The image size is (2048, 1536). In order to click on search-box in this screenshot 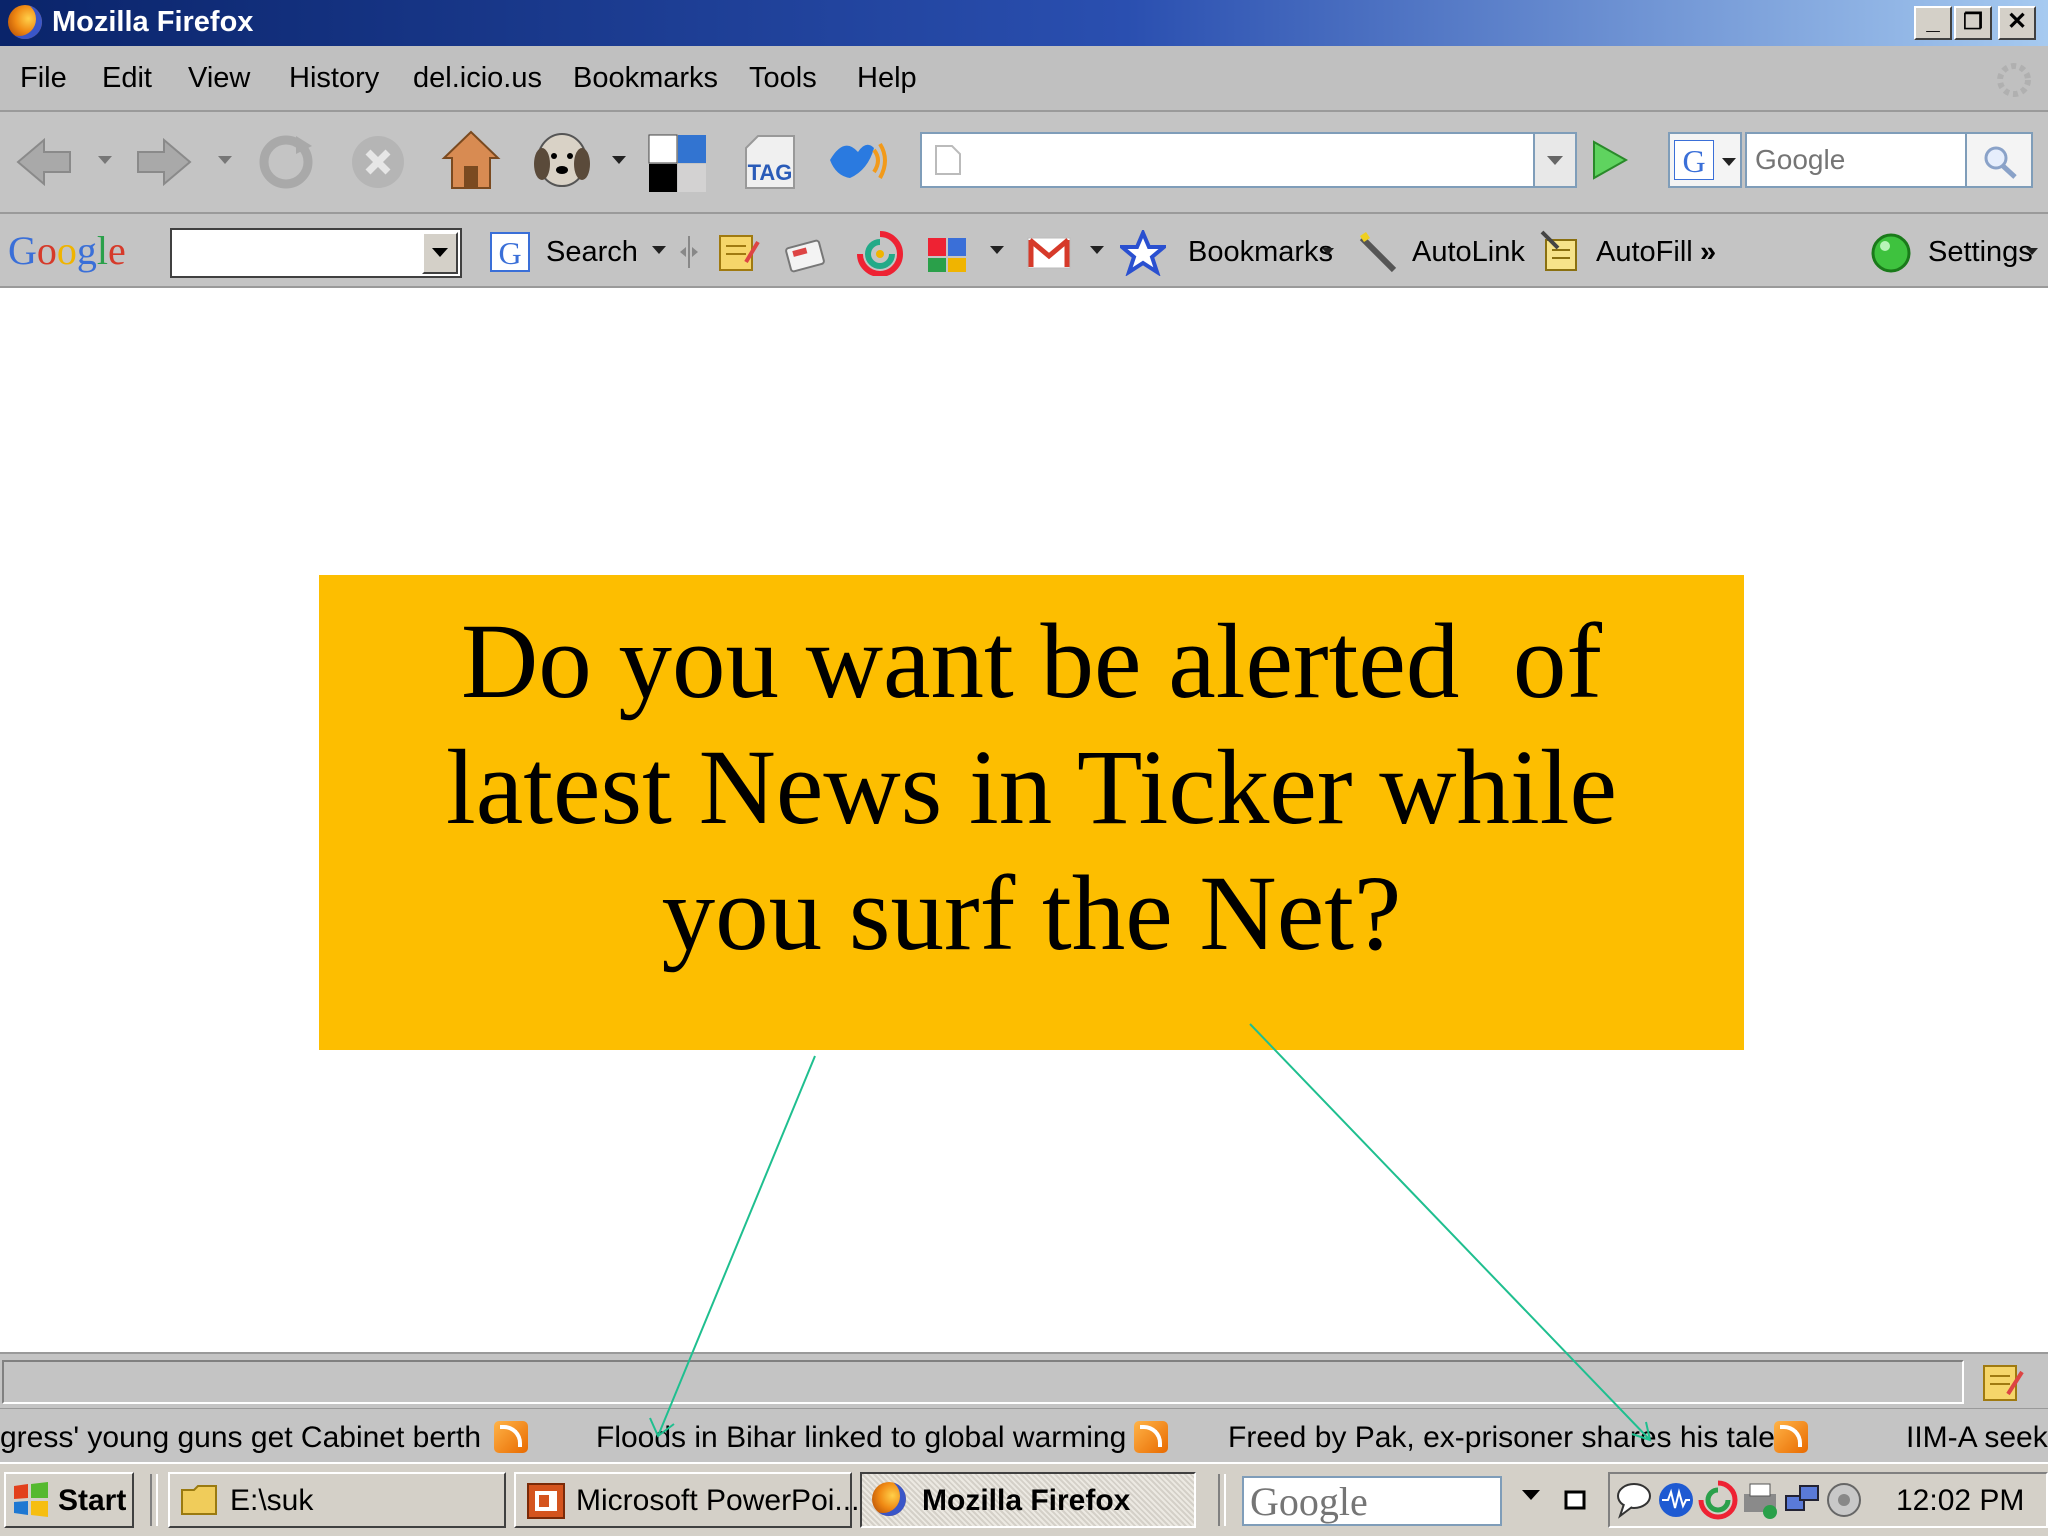, I will do `click(1856, 160)`.